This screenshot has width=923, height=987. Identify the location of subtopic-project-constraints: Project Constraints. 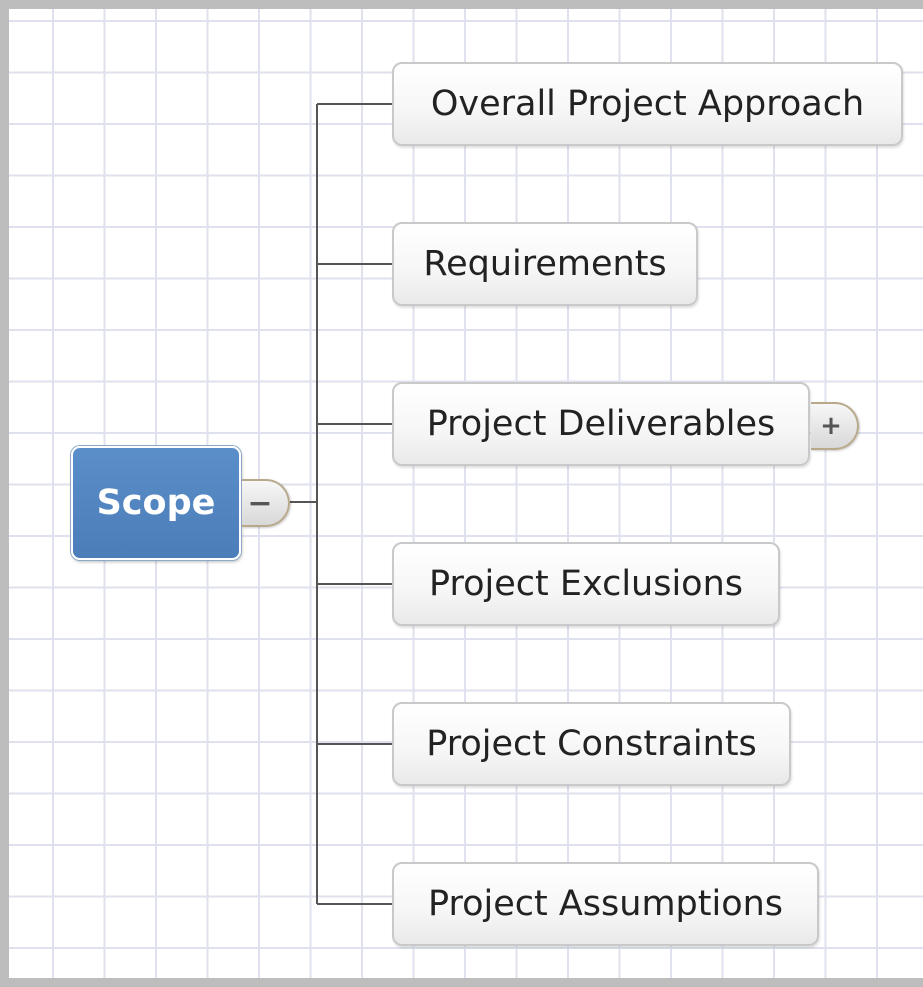
(591, 744).